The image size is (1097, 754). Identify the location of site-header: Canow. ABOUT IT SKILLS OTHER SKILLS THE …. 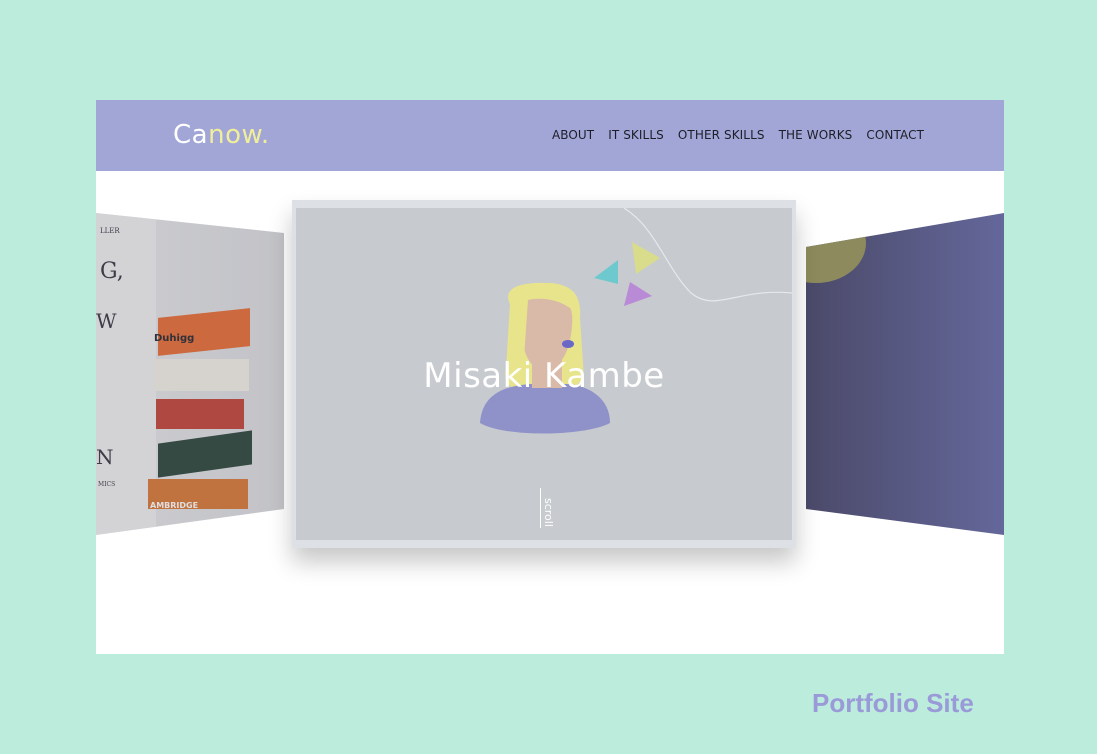
(550, 135).